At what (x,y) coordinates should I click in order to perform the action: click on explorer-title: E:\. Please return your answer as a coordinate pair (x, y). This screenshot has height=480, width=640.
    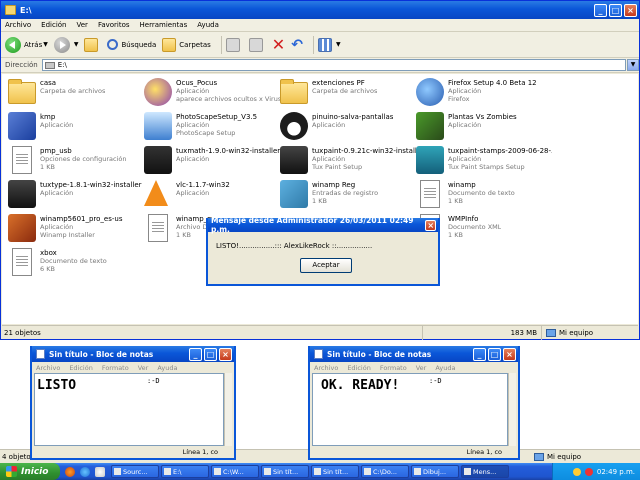
    Looking at the image, I should click on (26, 10).